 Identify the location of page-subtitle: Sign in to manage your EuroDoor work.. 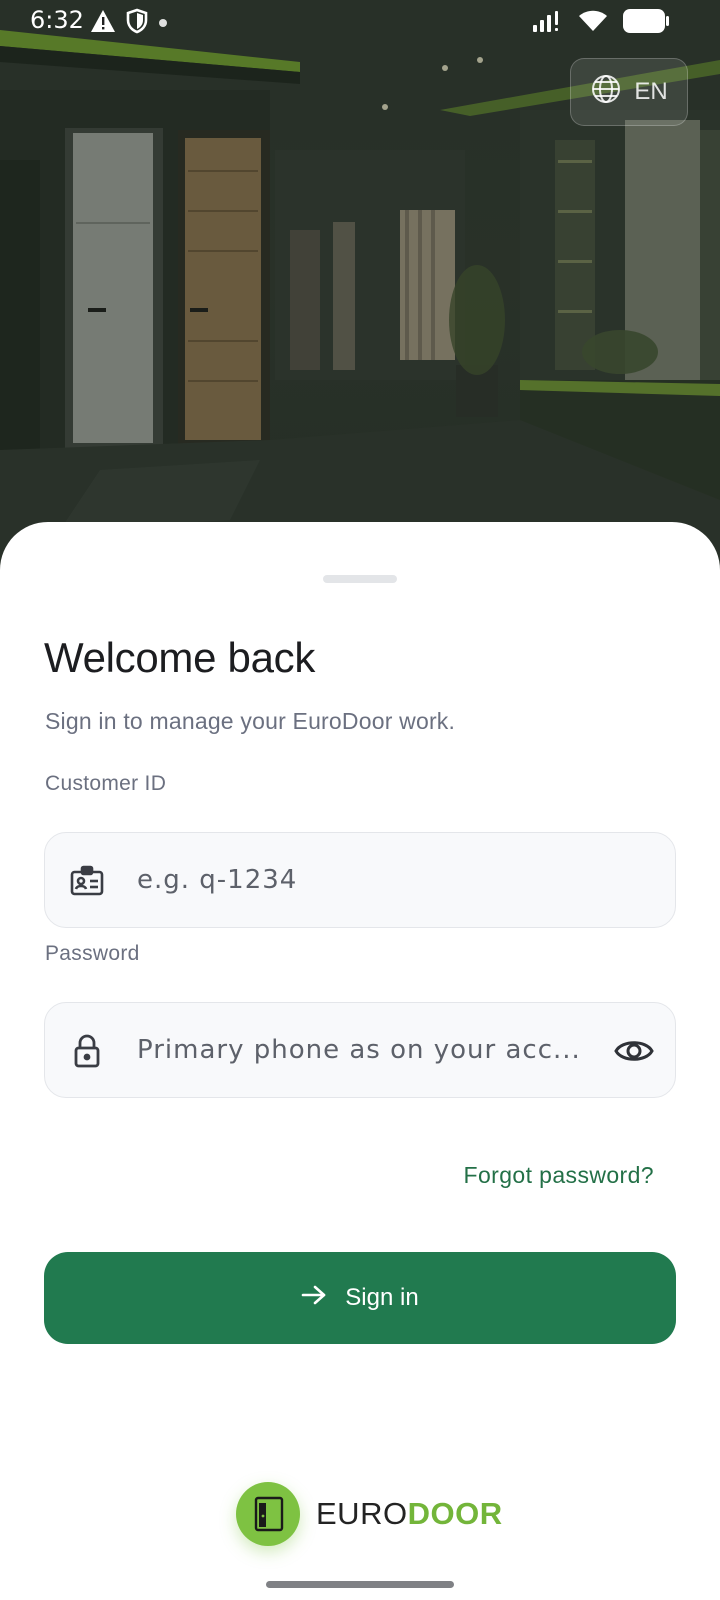
(250, 721).